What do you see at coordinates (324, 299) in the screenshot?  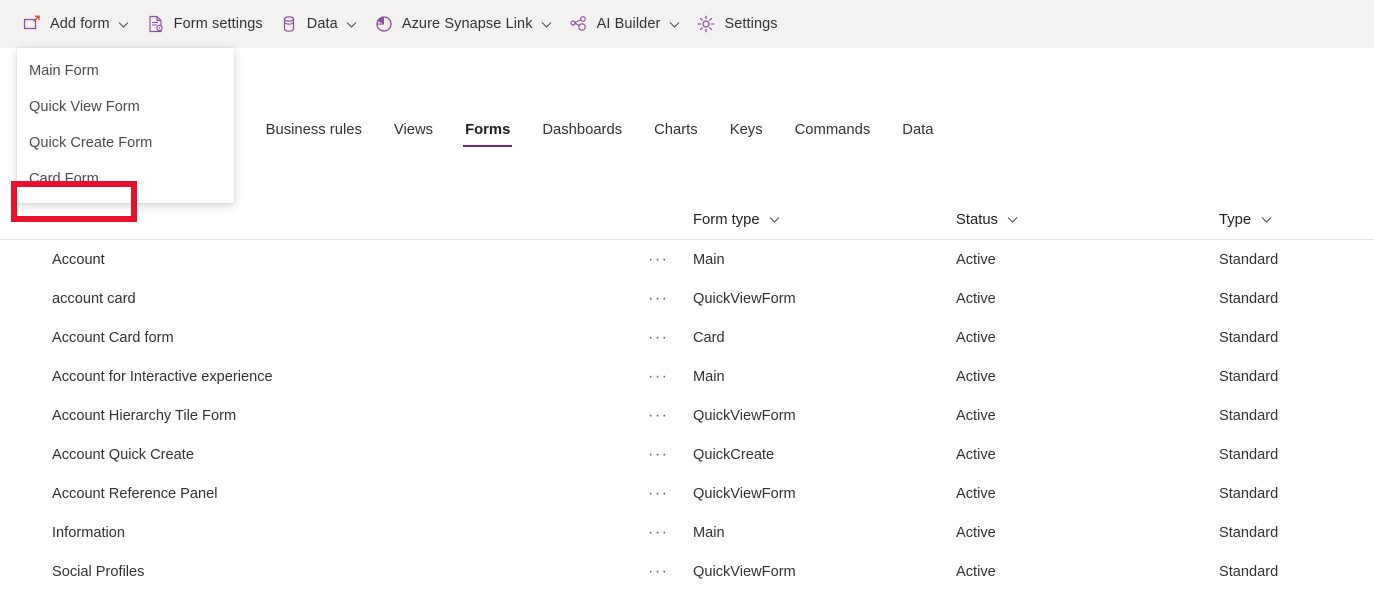 I see `cell-form-name: account card` at bounding box center [324, 299].